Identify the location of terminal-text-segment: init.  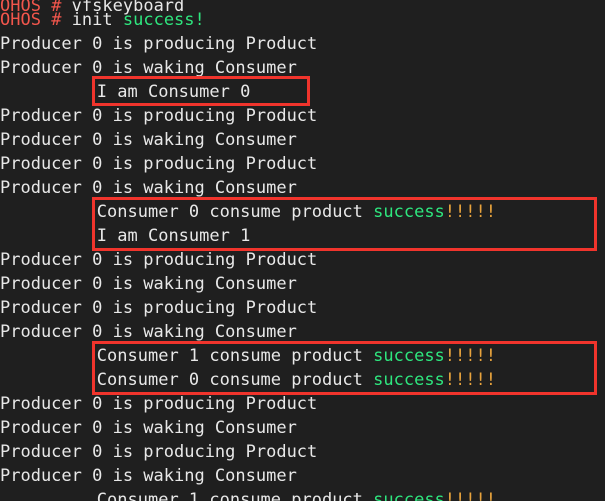
(92, 20).